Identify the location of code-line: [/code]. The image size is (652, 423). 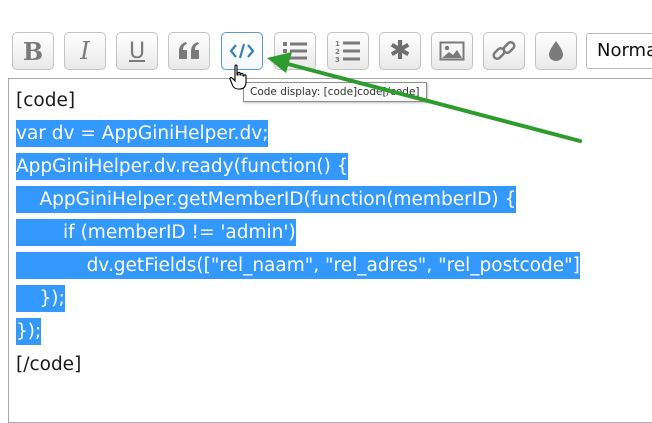
(334, 364).